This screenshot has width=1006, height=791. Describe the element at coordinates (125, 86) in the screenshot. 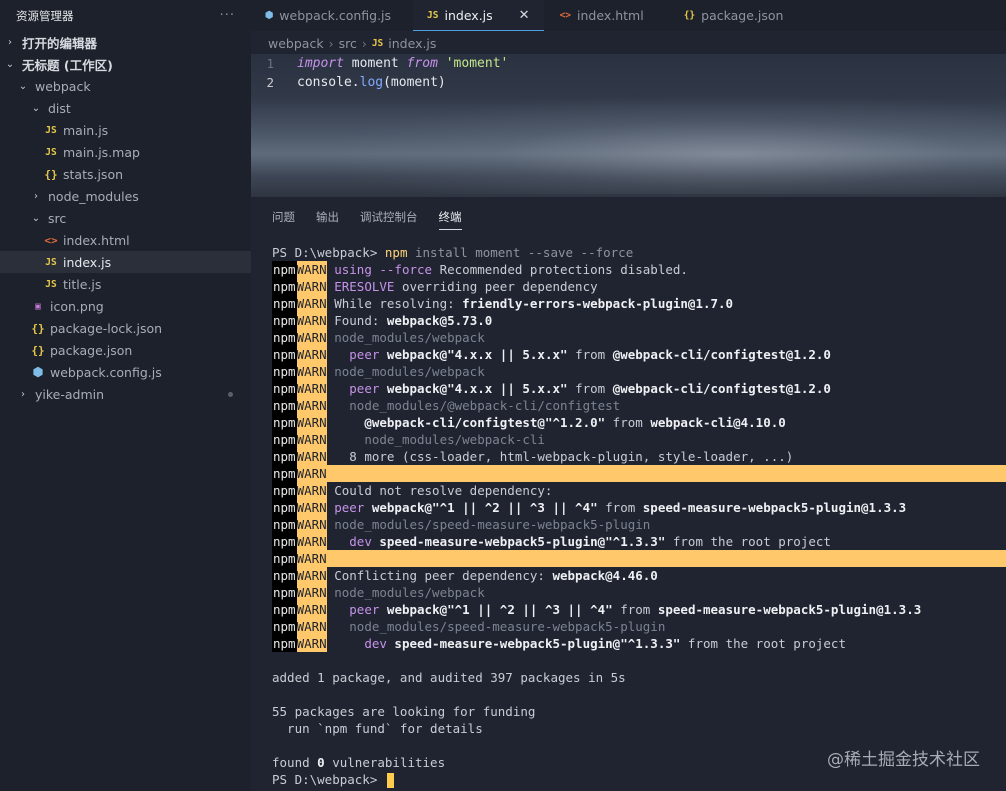

I see `tree-item: ⌄ webpack` at that location.